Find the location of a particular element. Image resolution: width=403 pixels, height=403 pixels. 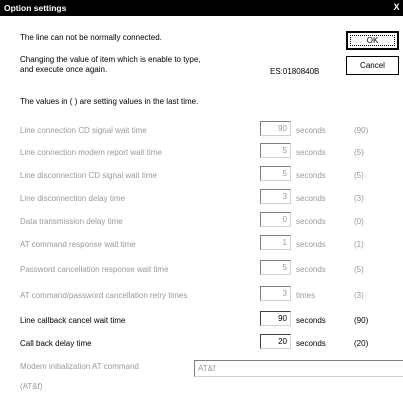

line-status-message: The line can not be normally connected. is located at coordinates (91, 37).